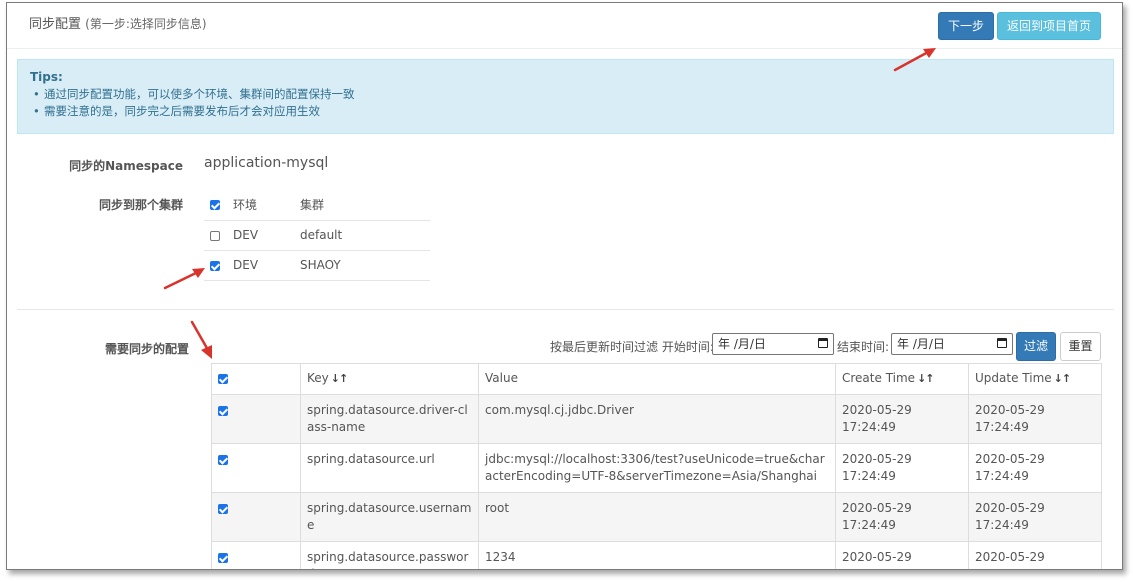 The height and width of the screenshot is (582, 1134). I want to click on config-key: spring.datasource.password, so click(389, 555).